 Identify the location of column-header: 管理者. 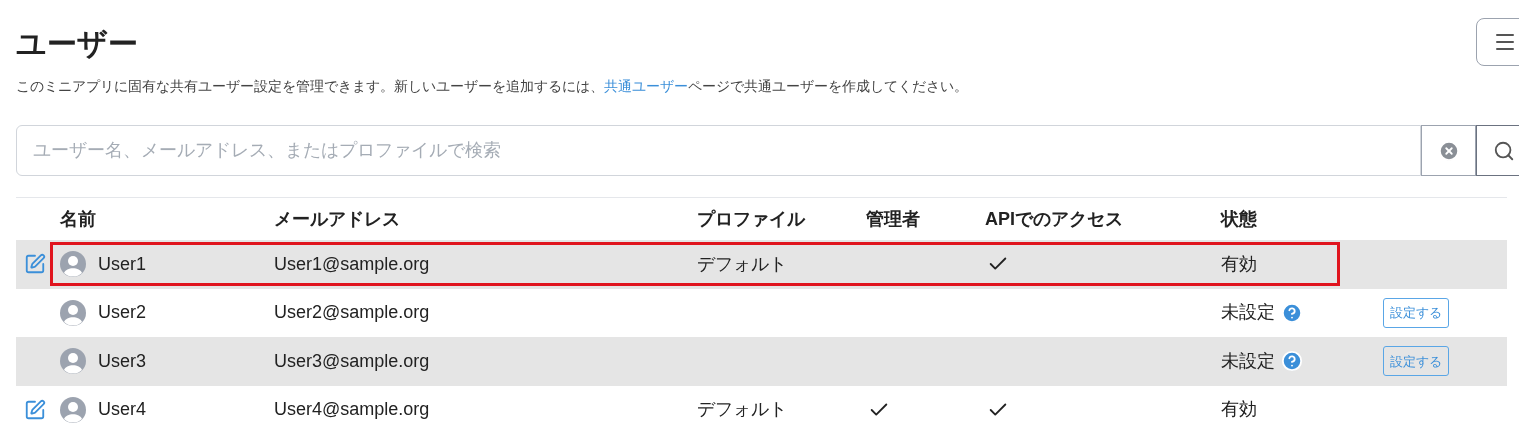
(893, 218).